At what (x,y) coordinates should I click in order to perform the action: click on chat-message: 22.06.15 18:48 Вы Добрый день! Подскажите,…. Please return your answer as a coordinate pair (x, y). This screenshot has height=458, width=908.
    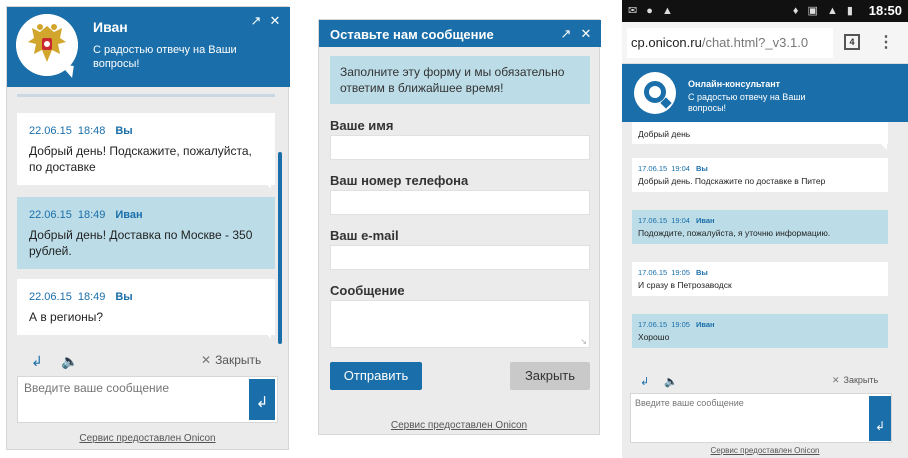
    Looking at the image, I should click on (146, 149).